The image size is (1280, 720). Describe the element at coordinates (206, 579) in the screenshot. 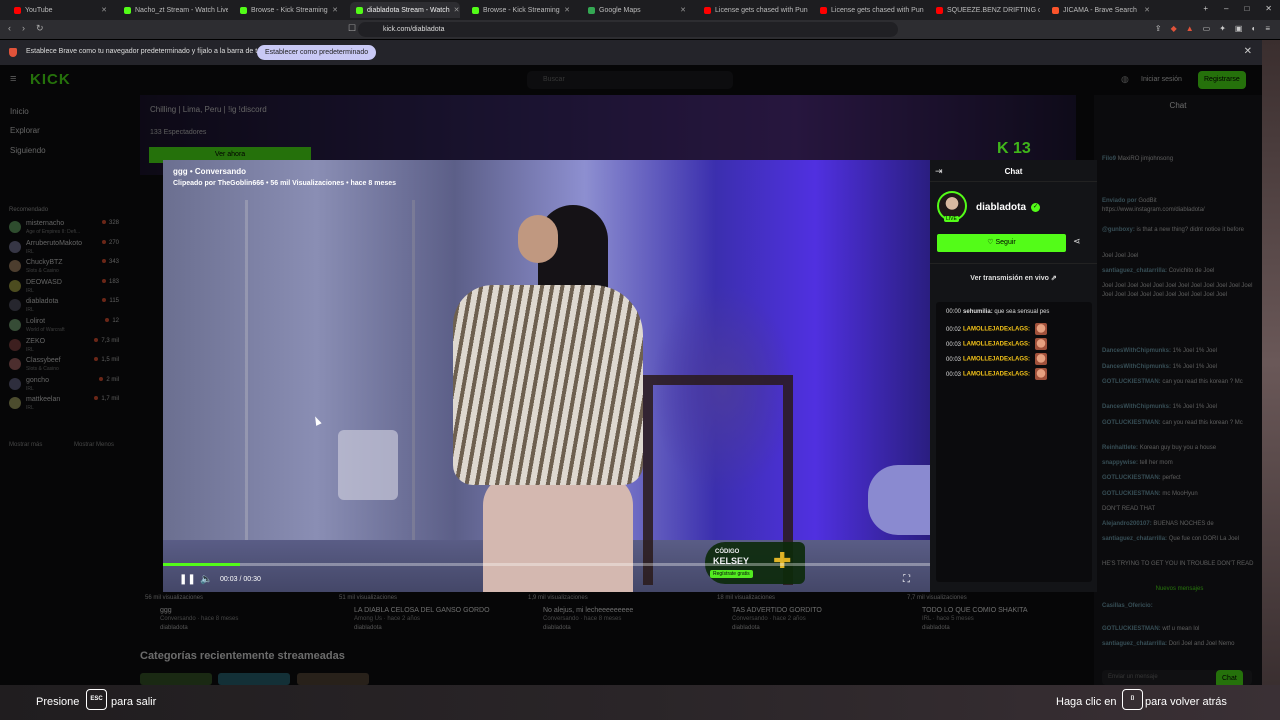

I see `volume-icon: 🔈` at that location.